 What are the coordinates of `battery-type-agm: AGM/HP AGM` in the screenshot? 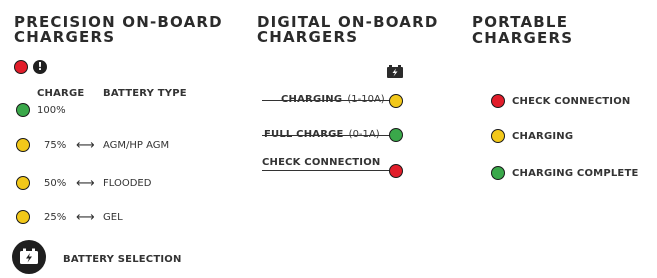 It's located at (136, 145).